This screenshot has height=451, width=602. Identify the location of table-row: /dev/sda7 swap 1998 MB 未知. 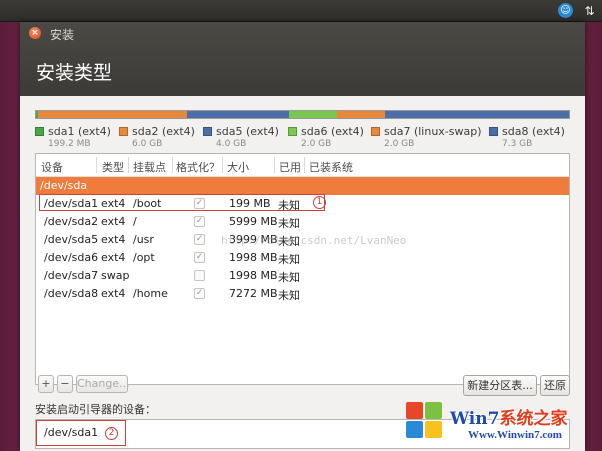
(302, 276).